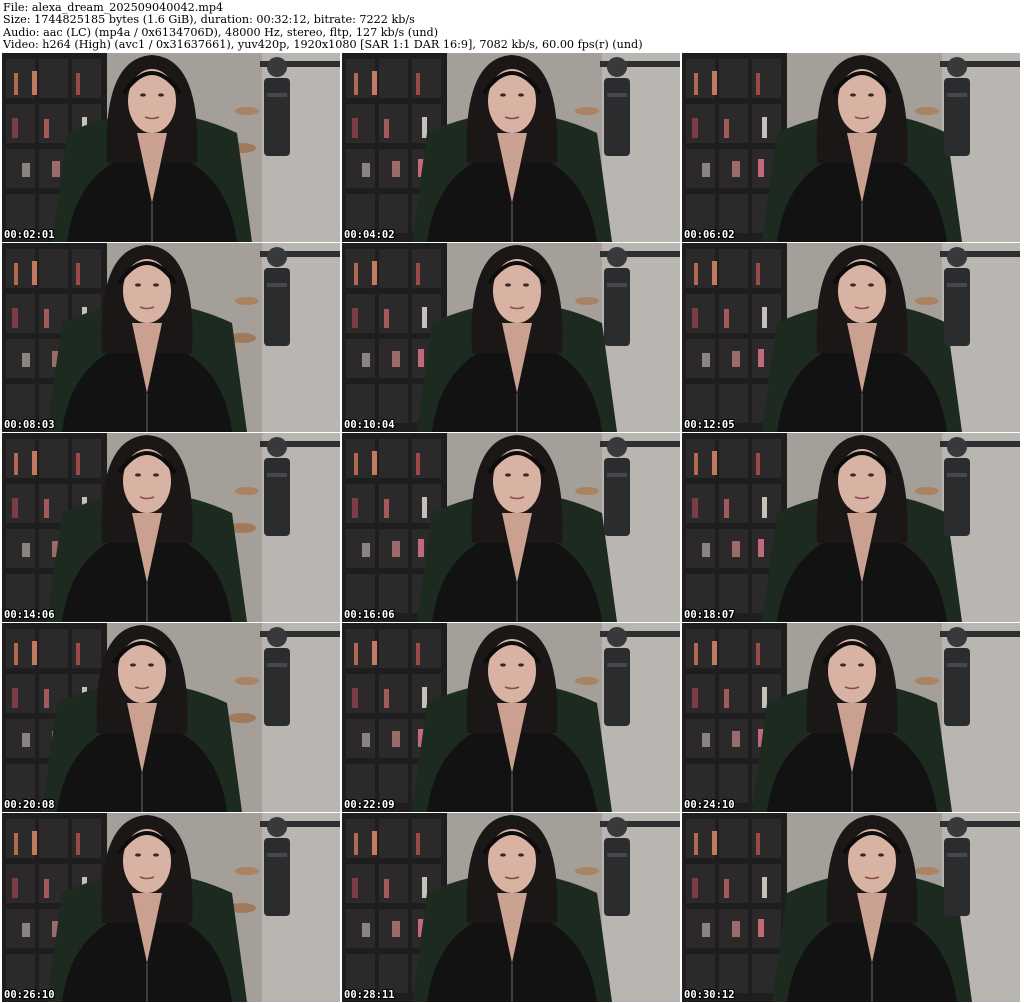 The height and width of the screenshot is (1003, 1024). What do you see at coordinates (29, 235) in the screenshot?
I see `thumbnail-timestamp: 00:02:01` at bounding box center [29, 235].